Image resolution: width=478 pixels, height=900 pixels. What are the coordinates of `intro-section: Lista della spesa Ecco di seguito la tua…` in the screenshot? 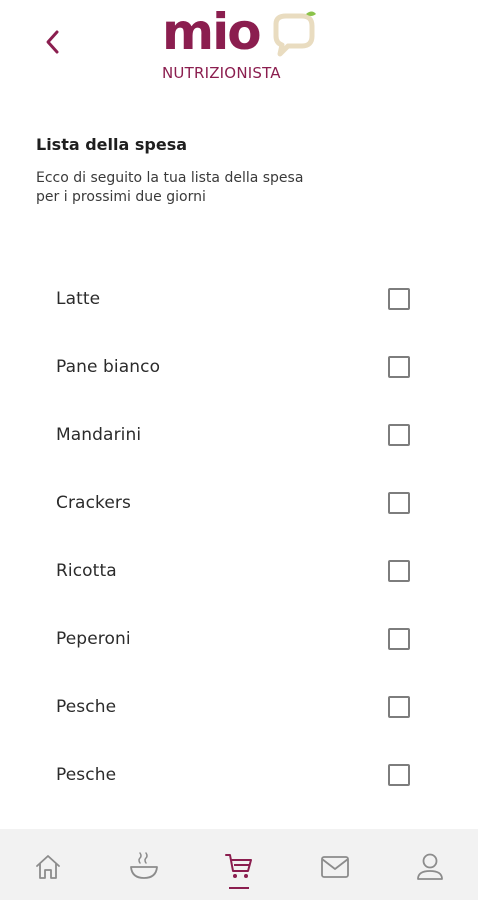 It's located at (216, 170).